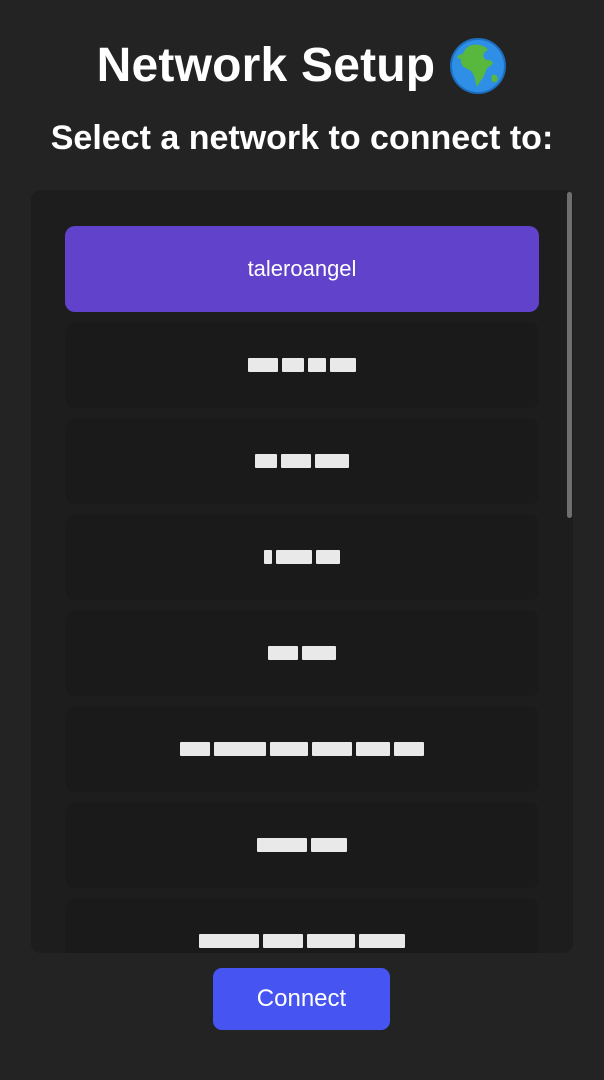  I want to click on page-subtitle: Select a network to connect to:, so click(302, 138).